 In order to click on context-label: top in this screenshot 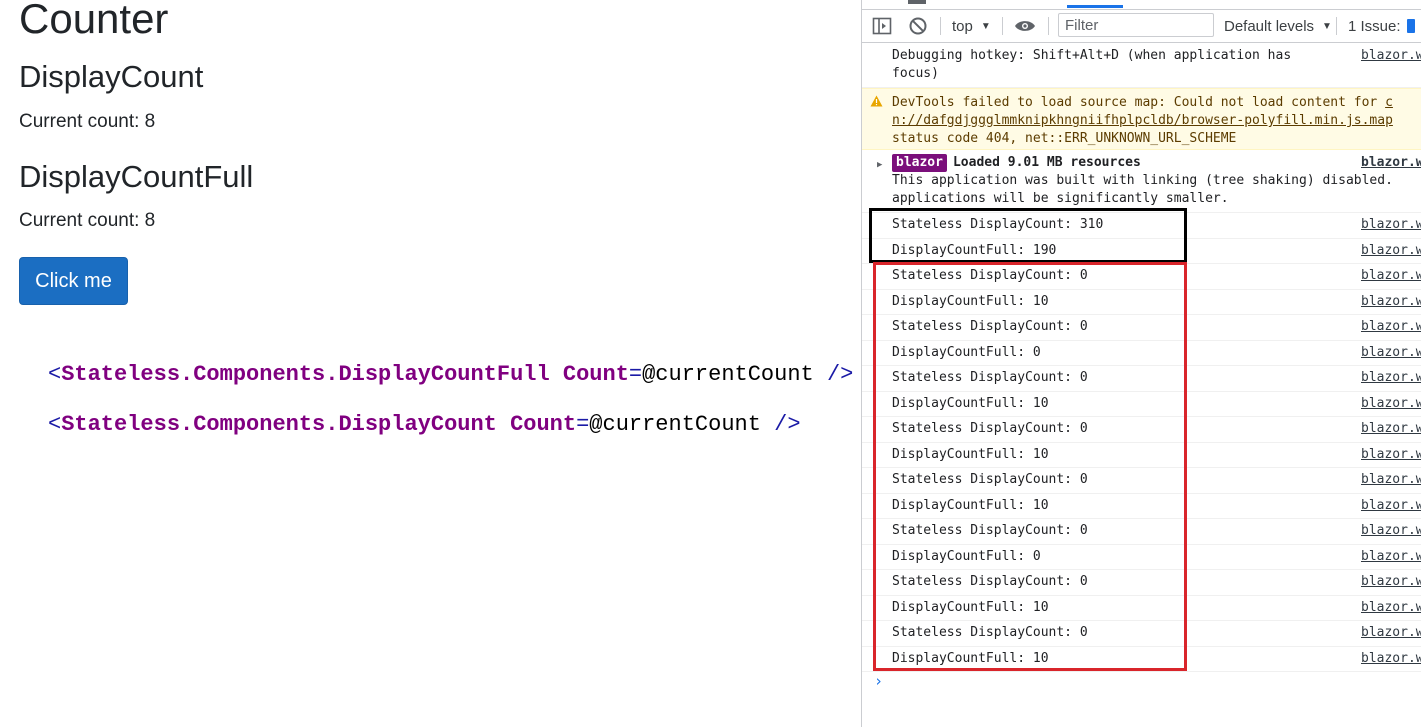, I will do `click(962, 26)`.